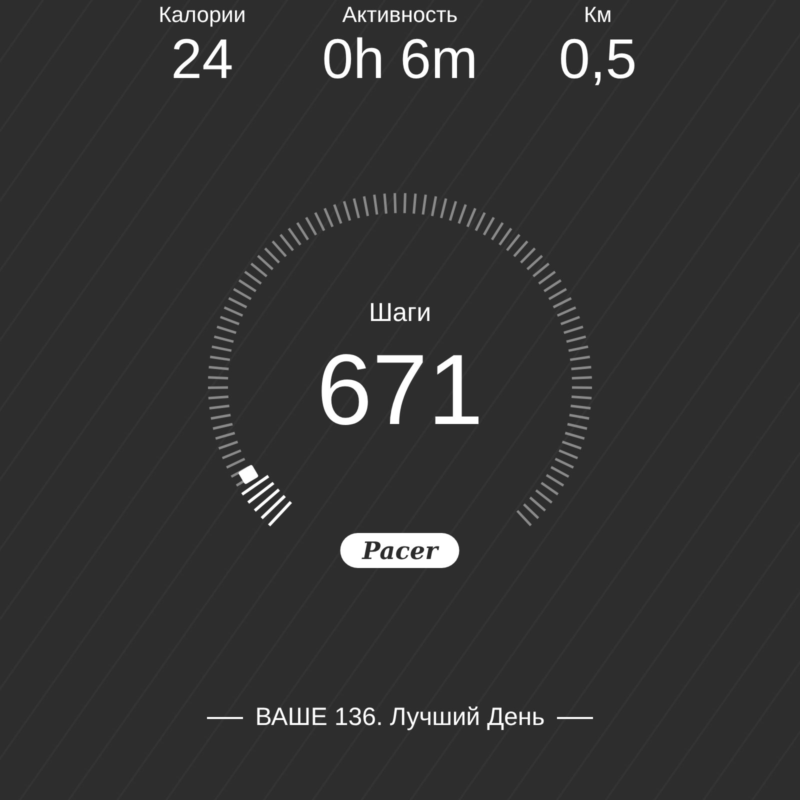  I want to click on stat-label: Км, so click(598, 15).